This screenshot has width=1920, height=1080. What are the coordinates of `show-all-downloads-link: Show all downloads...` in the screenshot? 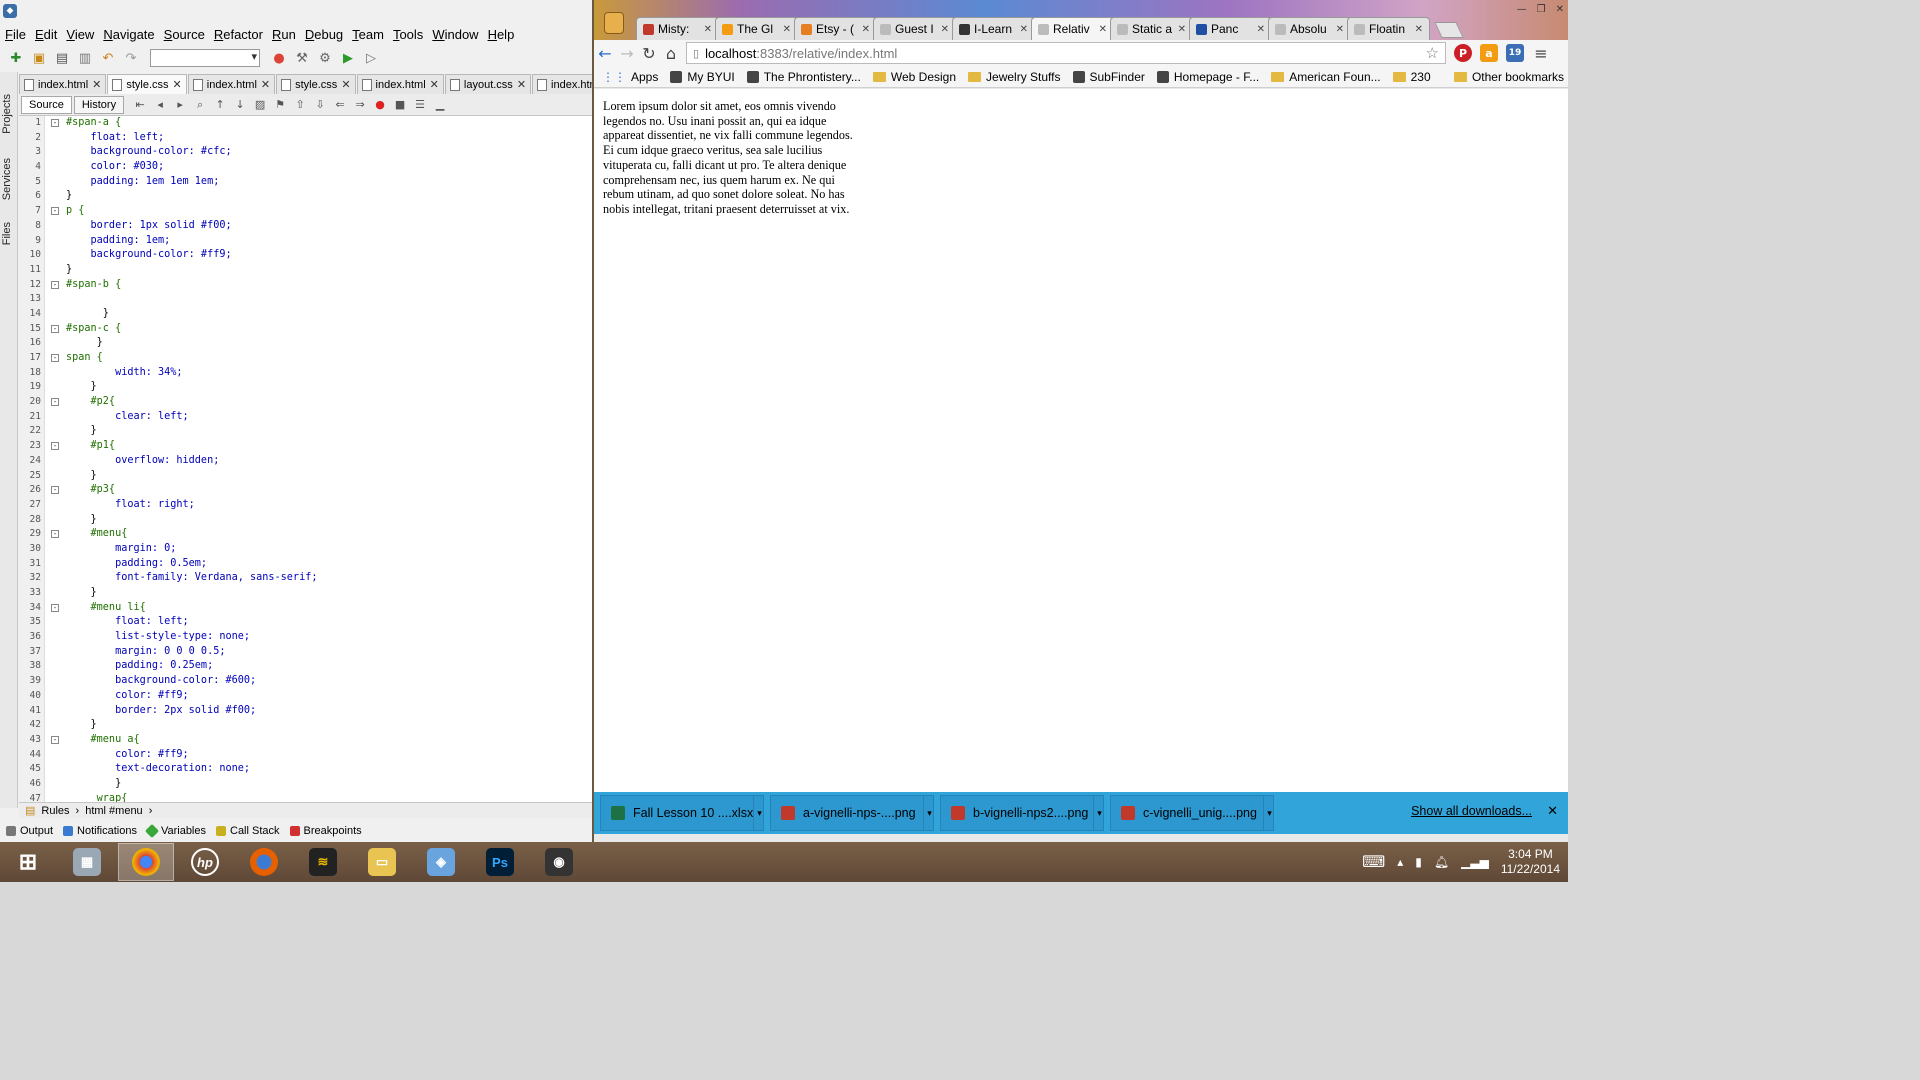 It's located at (1471, 811).